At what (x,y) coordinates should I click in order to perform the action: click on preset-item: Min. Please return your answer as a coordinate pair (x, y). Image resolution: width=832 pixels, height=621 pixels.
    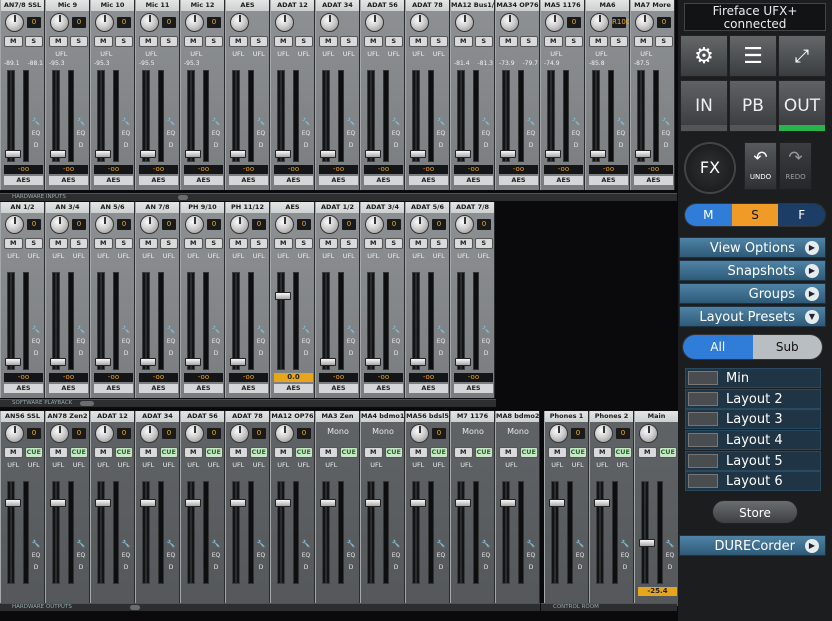
    Looking at the image, I should click on (753, 378).